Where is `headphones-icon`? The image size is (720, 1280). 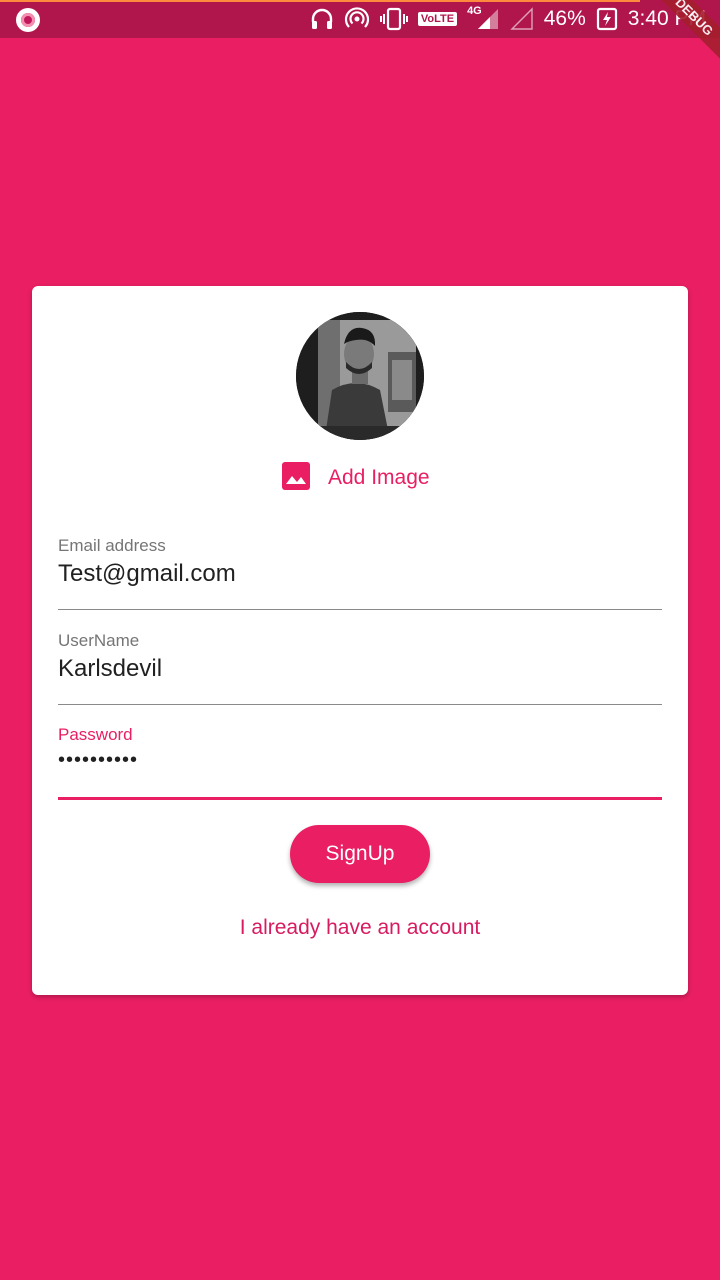
headphones-icon is located at coordinates (322, 19).